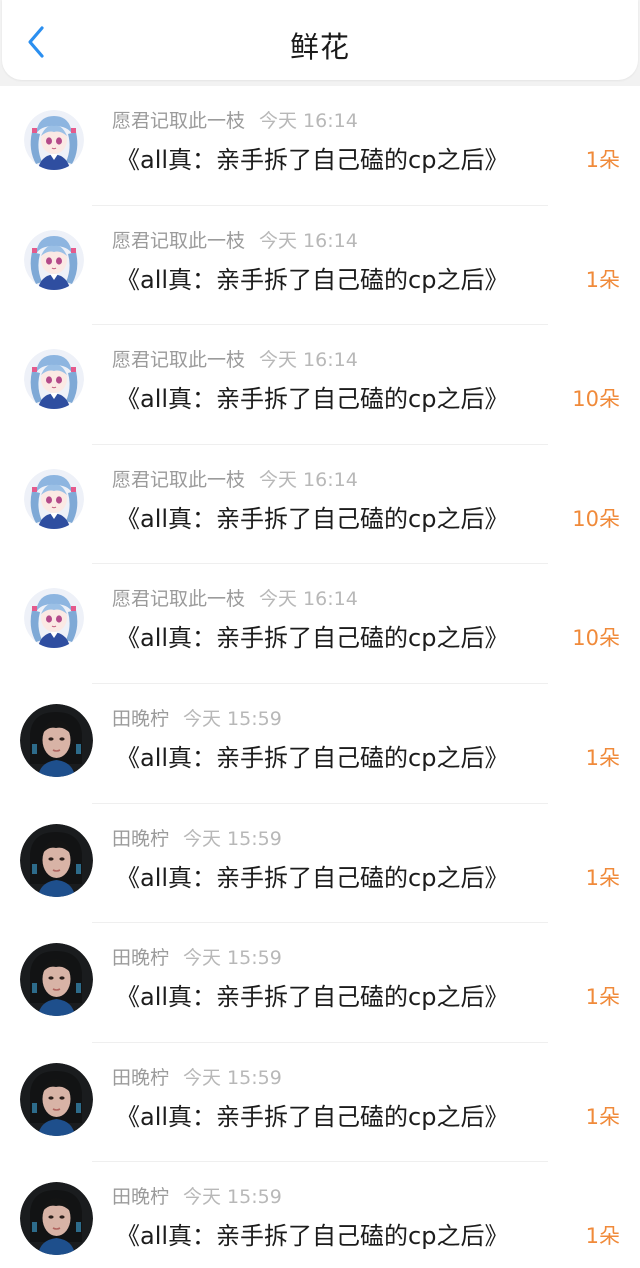 Image resolution: width=640 pixels, height=1268 pixels. I want to click on top-bar: 鲜花, so click(320, 40).